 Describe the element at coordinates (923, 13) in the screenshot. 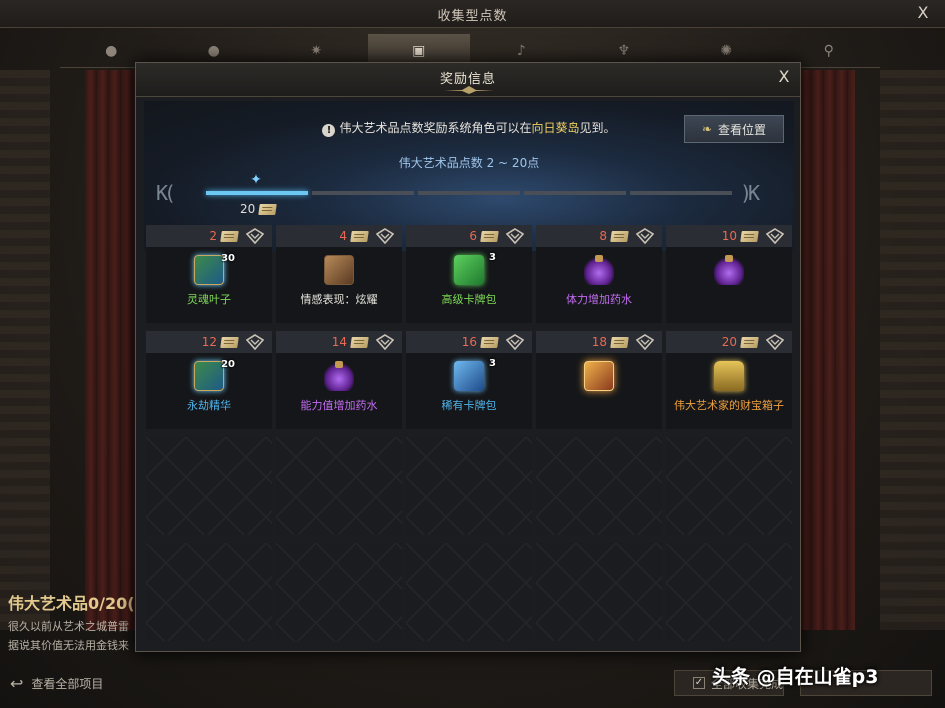

I see `outer-close-button: X` at that location.